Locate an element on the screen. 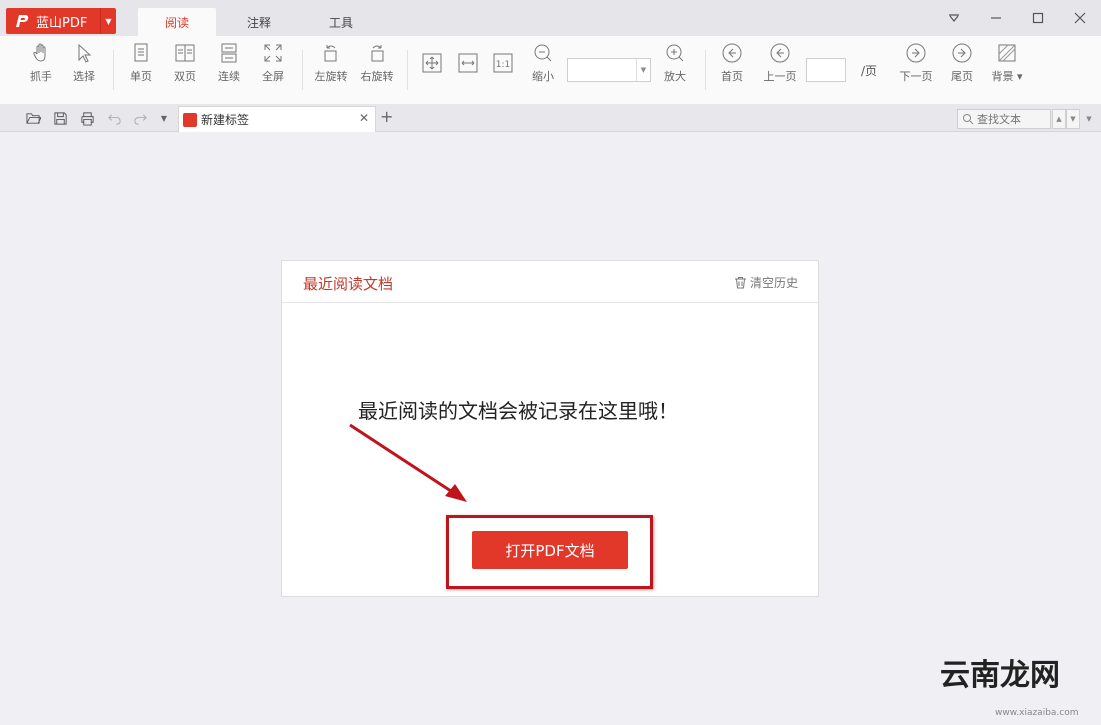 Image resolution: width=1101 pixels, height=725 pixels. single-page-icon is located at coordinates (141, 52).